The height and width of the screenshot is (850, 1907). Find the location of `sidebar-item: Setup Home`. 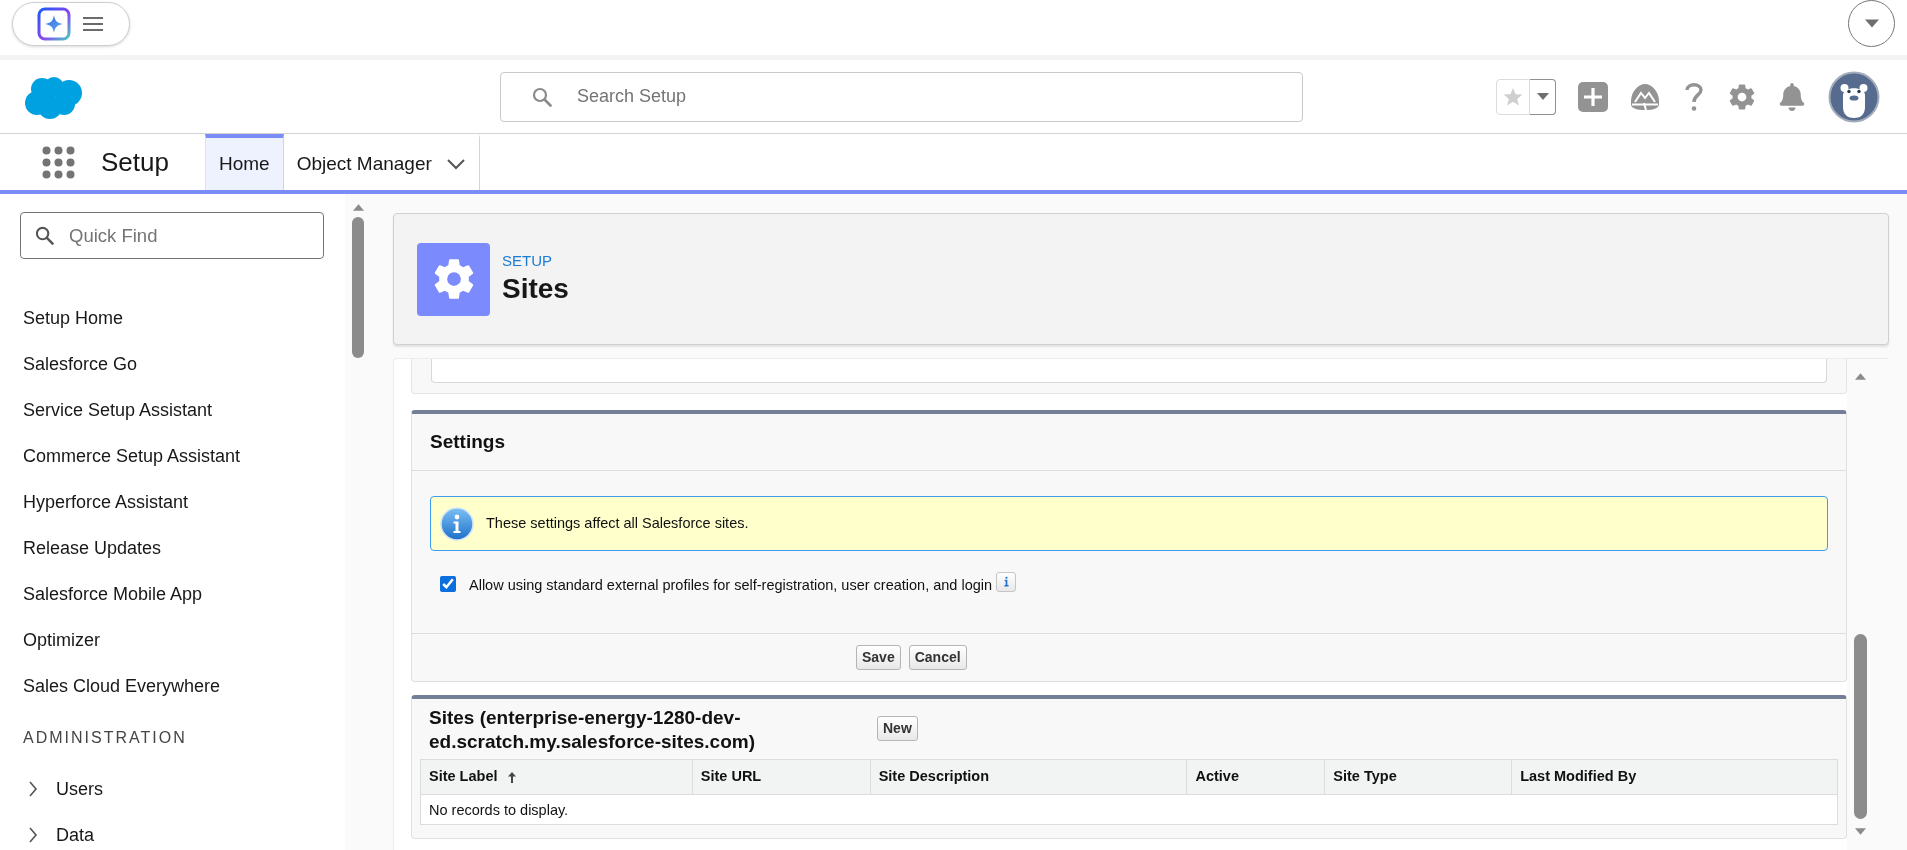

sidebar-item: Setup Home is located at coordinates (73, 318).